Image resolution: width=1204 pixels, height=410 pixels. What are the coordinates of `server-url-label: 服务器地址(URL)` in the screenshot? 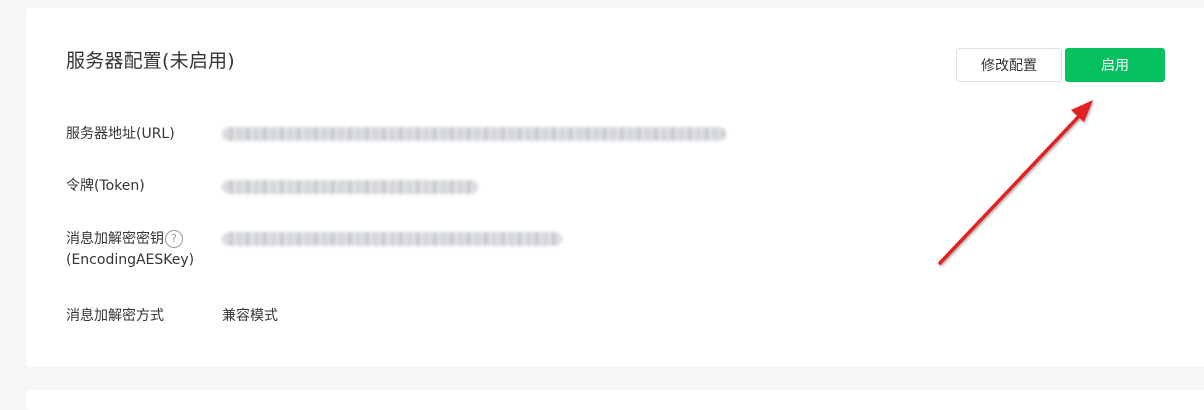 It's located at (120, 134).